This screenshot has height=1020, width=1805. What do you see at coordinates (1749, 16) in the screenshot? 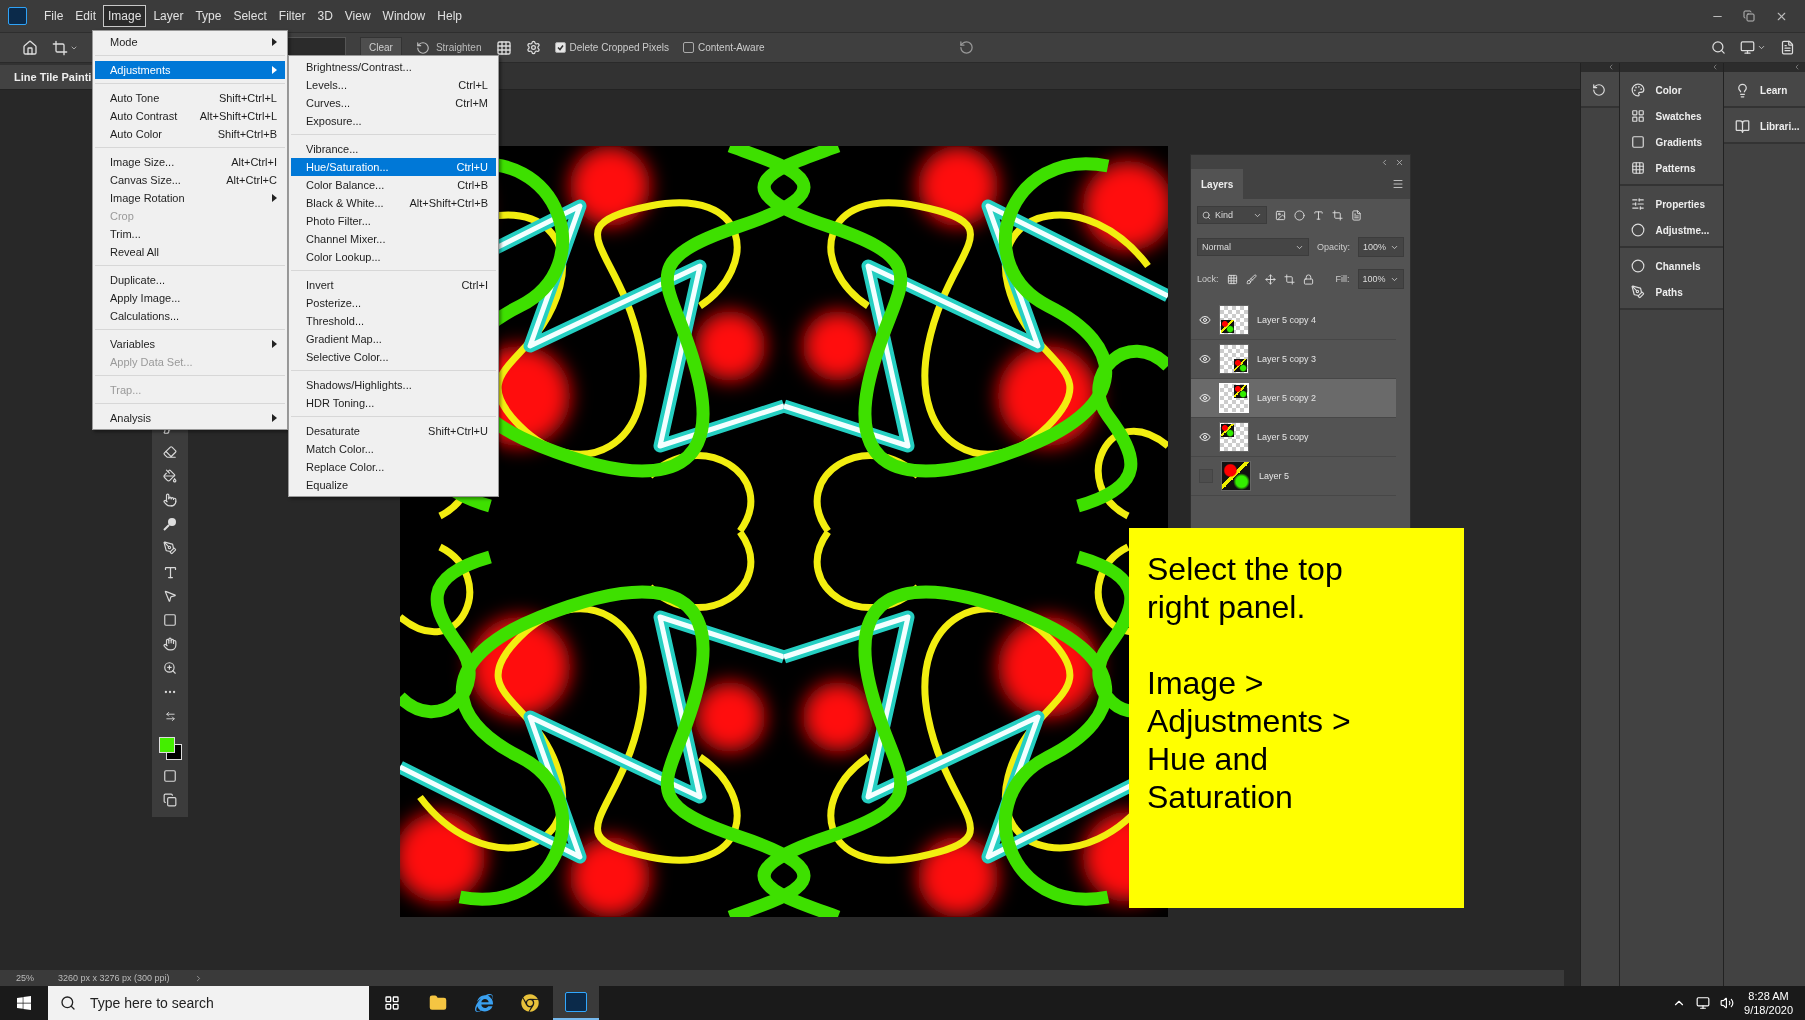
I see `restore-icon` at bounding box center [1749, 16].